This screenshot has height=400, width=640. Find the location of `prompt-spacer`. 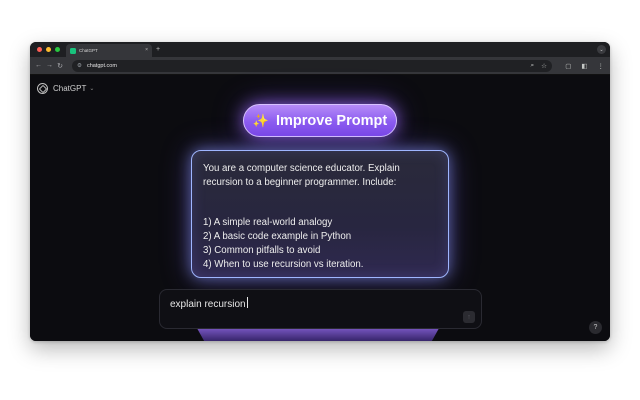

prompt-spacer is located at coordinates (320, 202).